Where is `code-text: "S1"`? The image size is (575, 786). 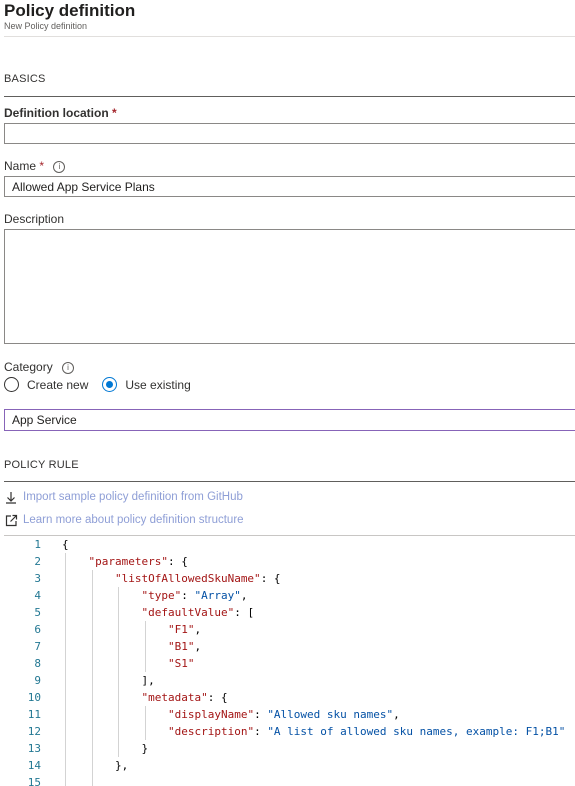
code-text: "S1" is located at coordinates (117, 663).